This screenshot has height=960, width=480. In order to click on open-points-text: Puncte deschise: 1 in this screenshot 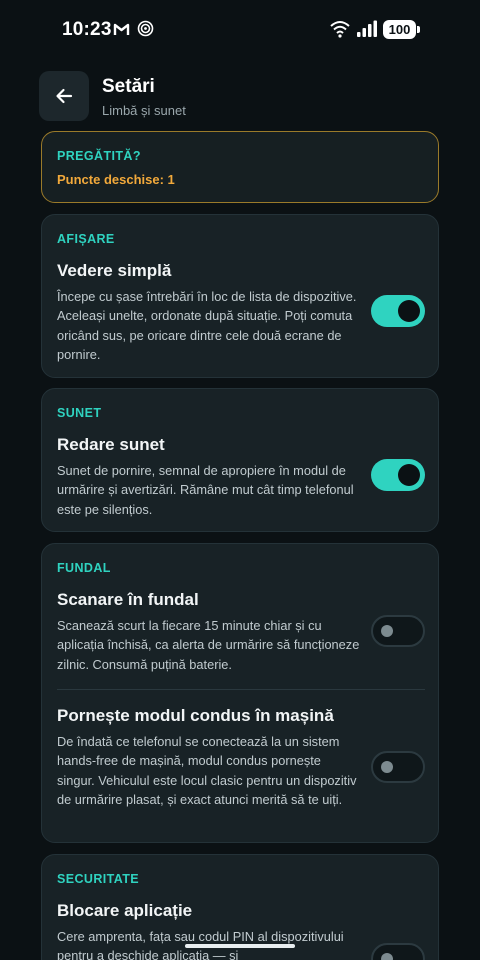, I will do `click(116, 179)`.